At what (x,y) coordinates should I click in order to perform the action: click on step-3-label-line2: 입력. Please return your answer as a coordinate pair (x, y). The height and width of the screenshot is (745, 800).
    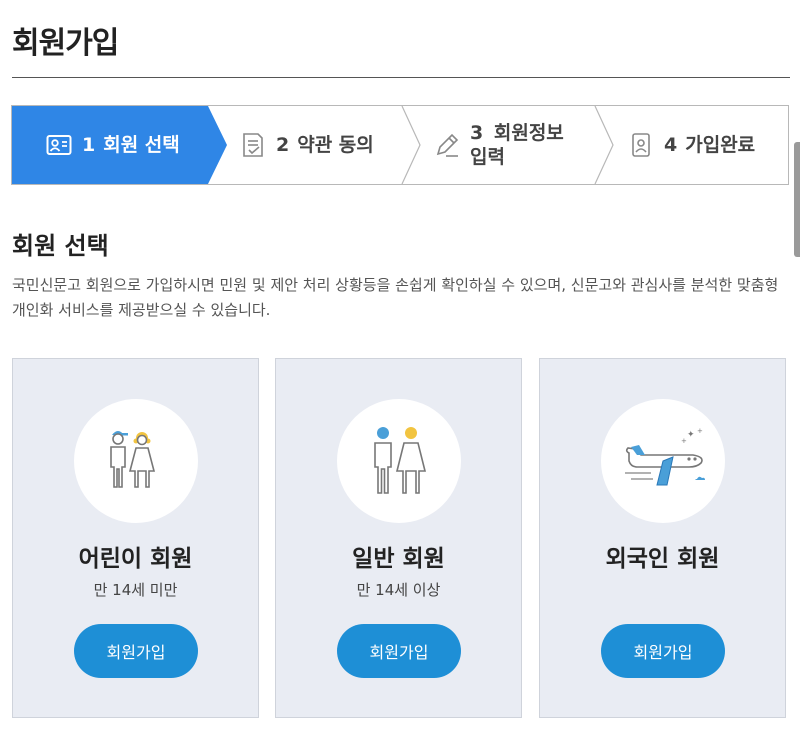
    Looking at the image, I should click on (487, 157).